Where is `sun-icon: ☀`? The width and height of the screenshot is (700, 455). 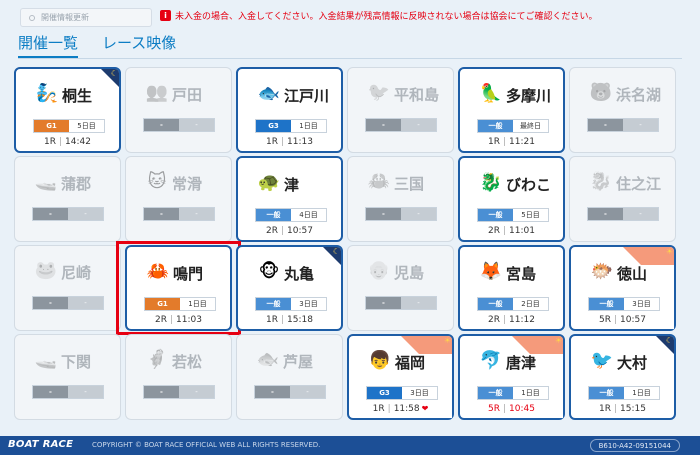
sun-icon: ☀ is located at coordinates (669, 251).